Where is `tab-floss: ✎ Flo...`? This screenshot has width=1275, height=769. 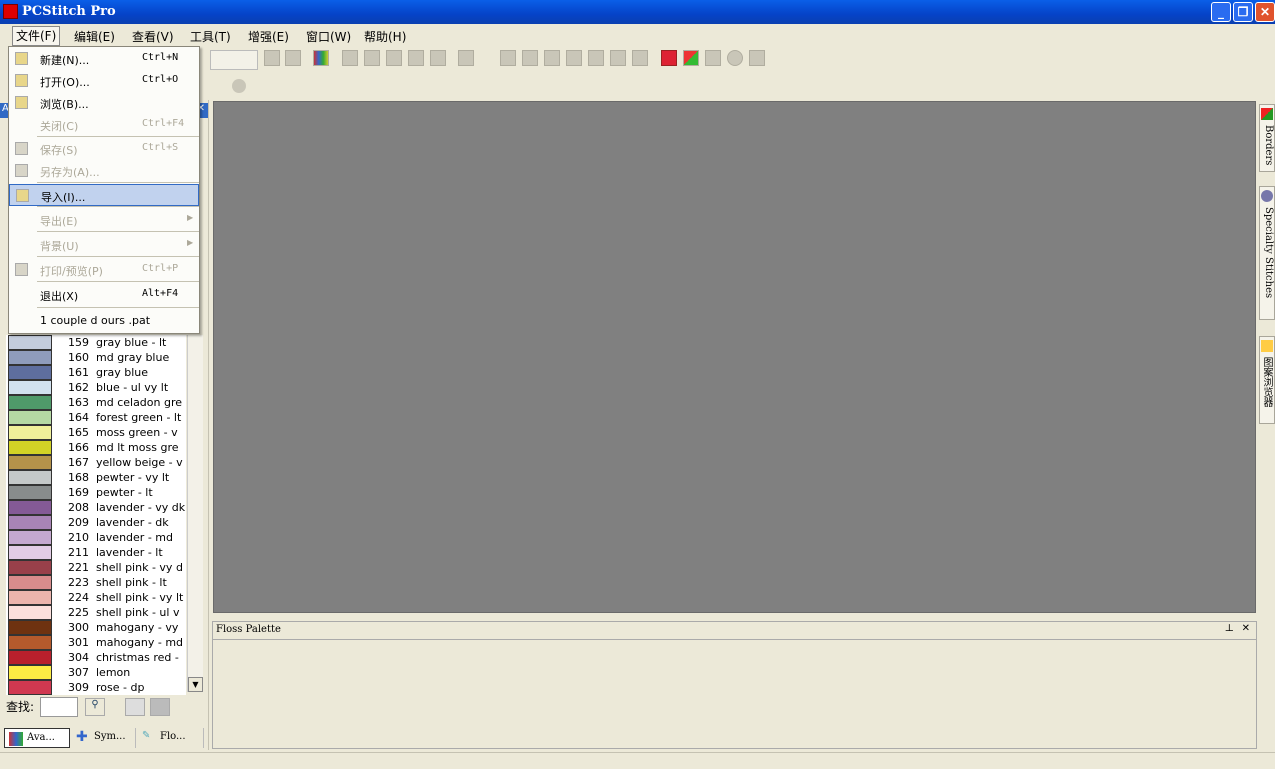
tab-floss: ✎ Flo... is located at coordinates (171, 738).